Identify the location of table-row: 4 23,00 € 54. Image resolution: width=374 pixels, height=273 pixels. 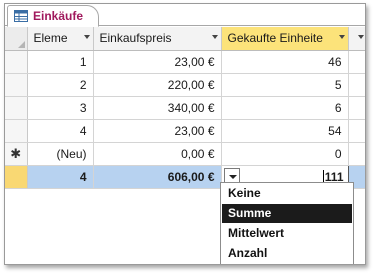
(185, 131).